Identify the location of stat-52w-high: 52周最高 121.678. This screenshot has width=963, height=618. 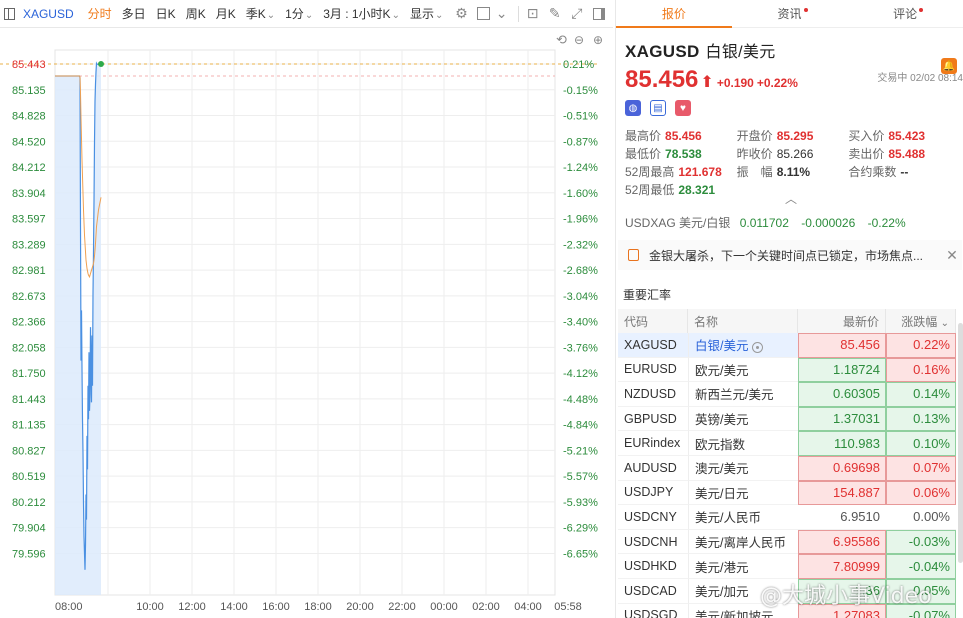
(681, 171).